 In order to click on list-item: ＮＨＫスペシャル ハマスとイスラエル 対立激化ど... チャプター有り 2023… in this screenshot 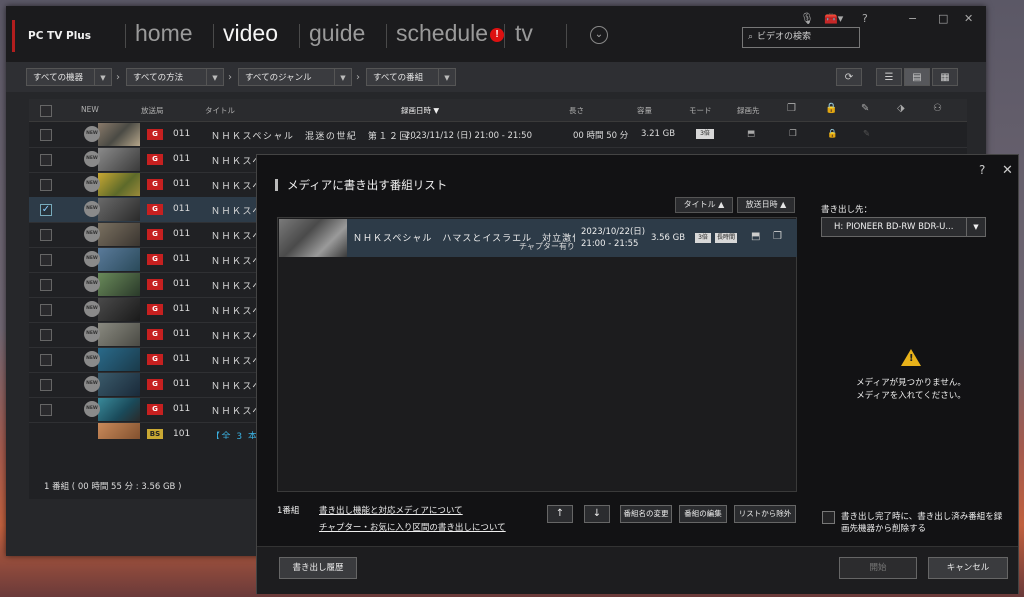, I will do `click(538, 238)`.